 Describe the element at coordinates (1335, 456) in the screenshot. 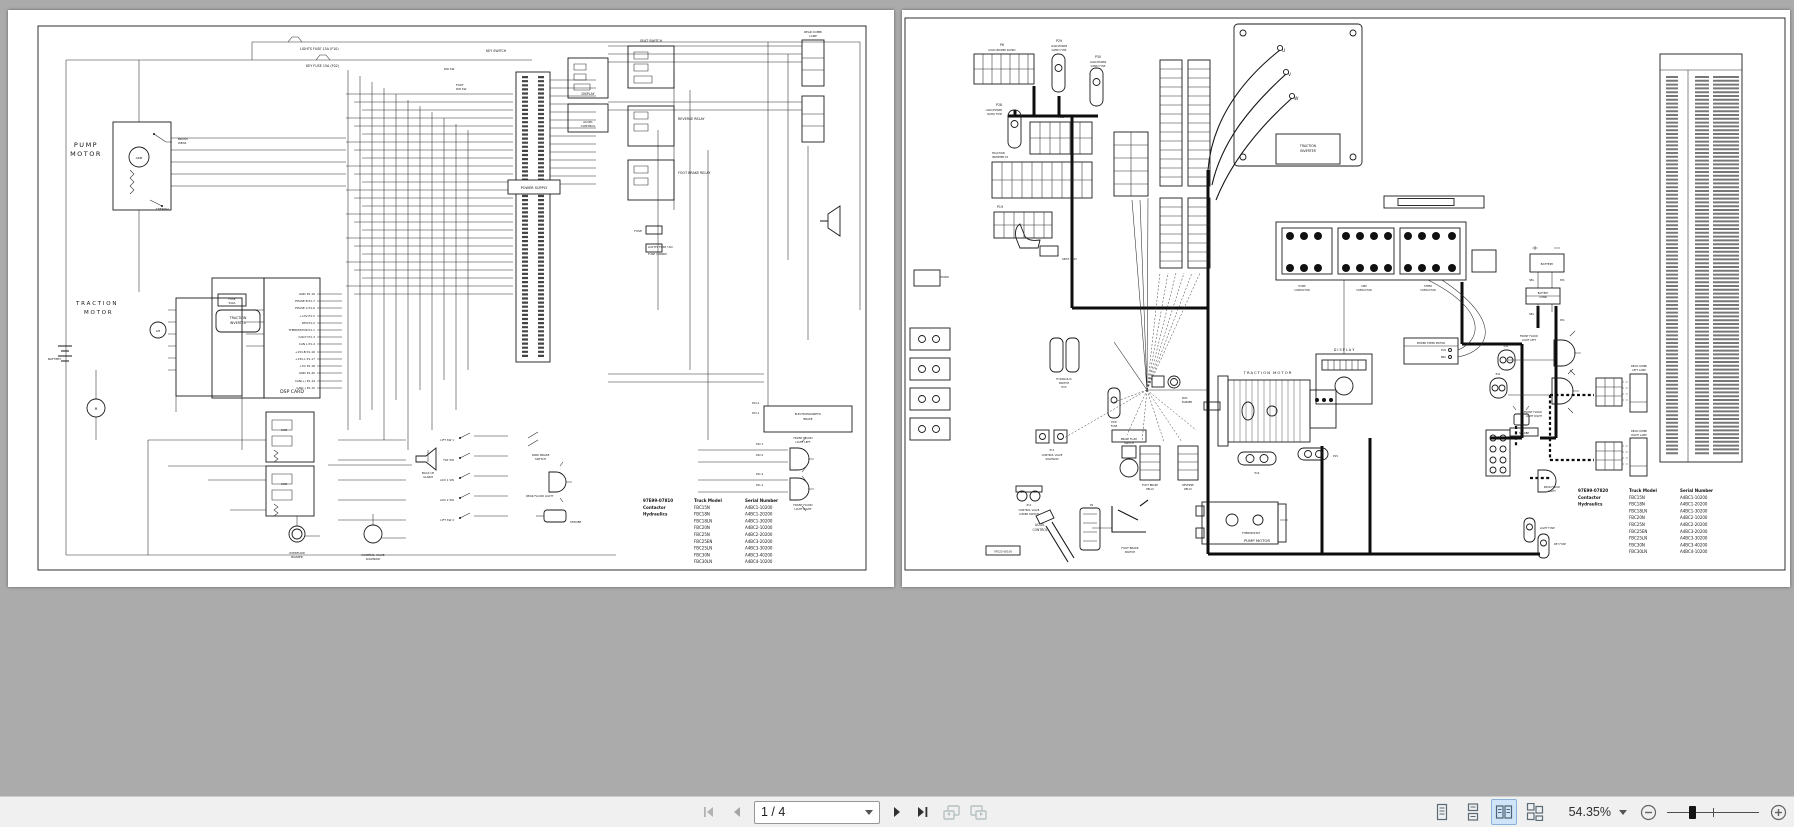

I see `diagram-label: P15` at that location.